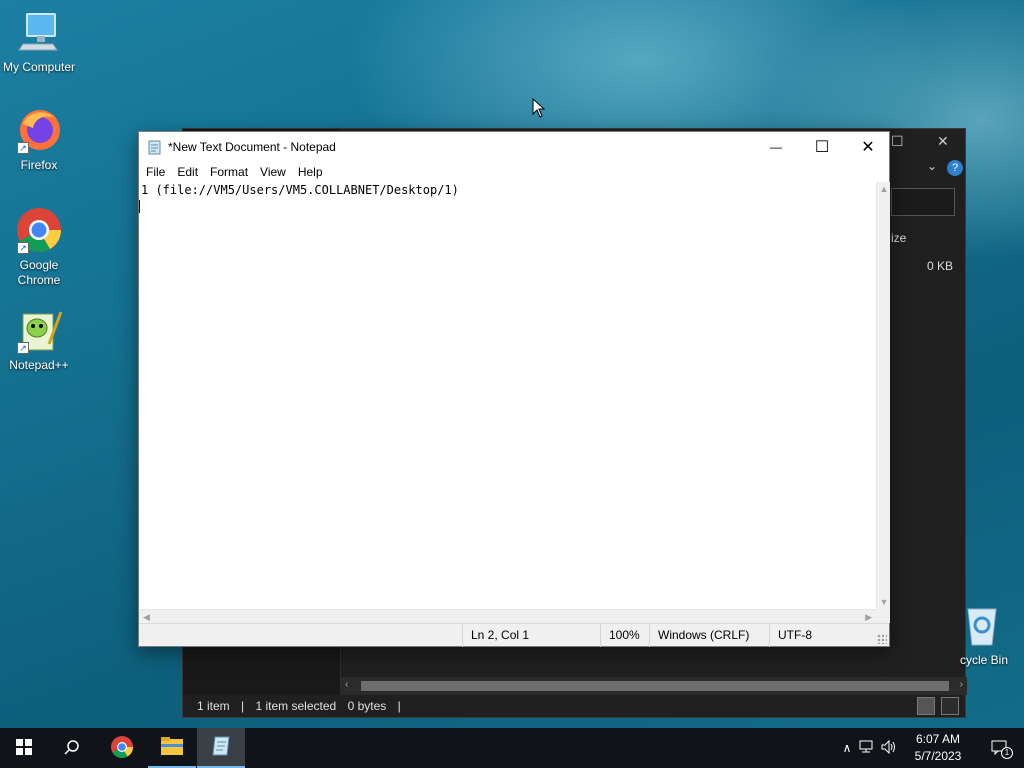 The width and height of the screenshot is (1024, 768). I want to click on explorer-horizontal-scrollbar: ‹ ›, so click(654, 686).